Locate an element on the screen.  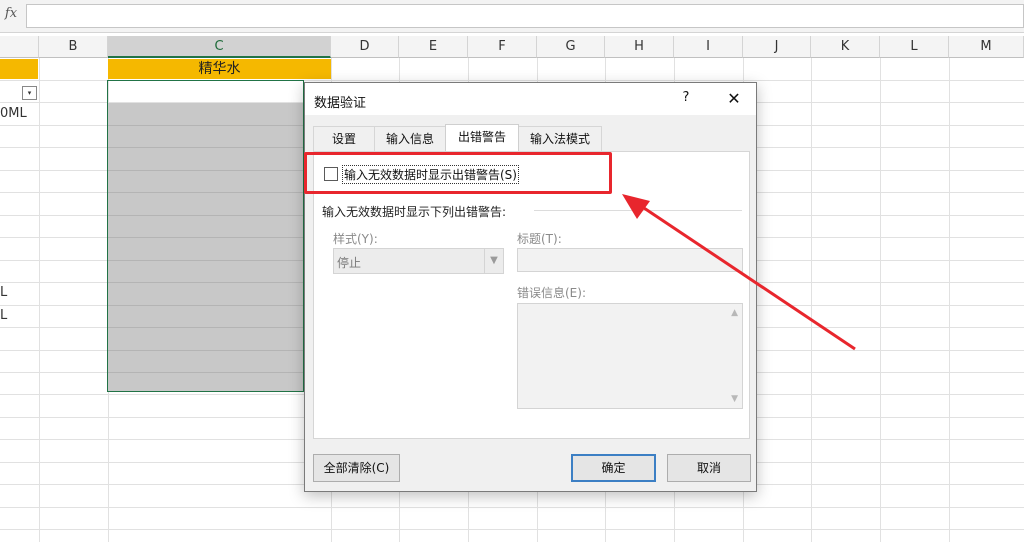
column-header-h: H is located at coordinates (639, 47).